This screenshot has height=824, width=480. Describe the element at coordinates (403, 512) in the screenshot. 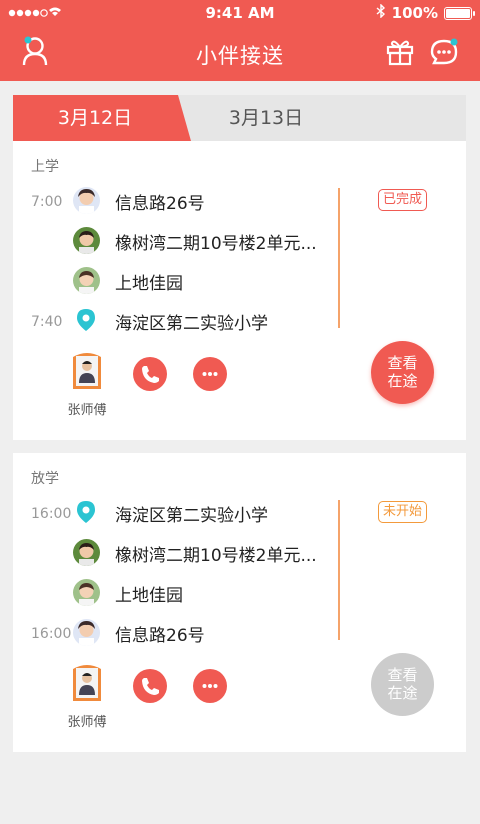

I see `status-badge: 未开始` at that location.